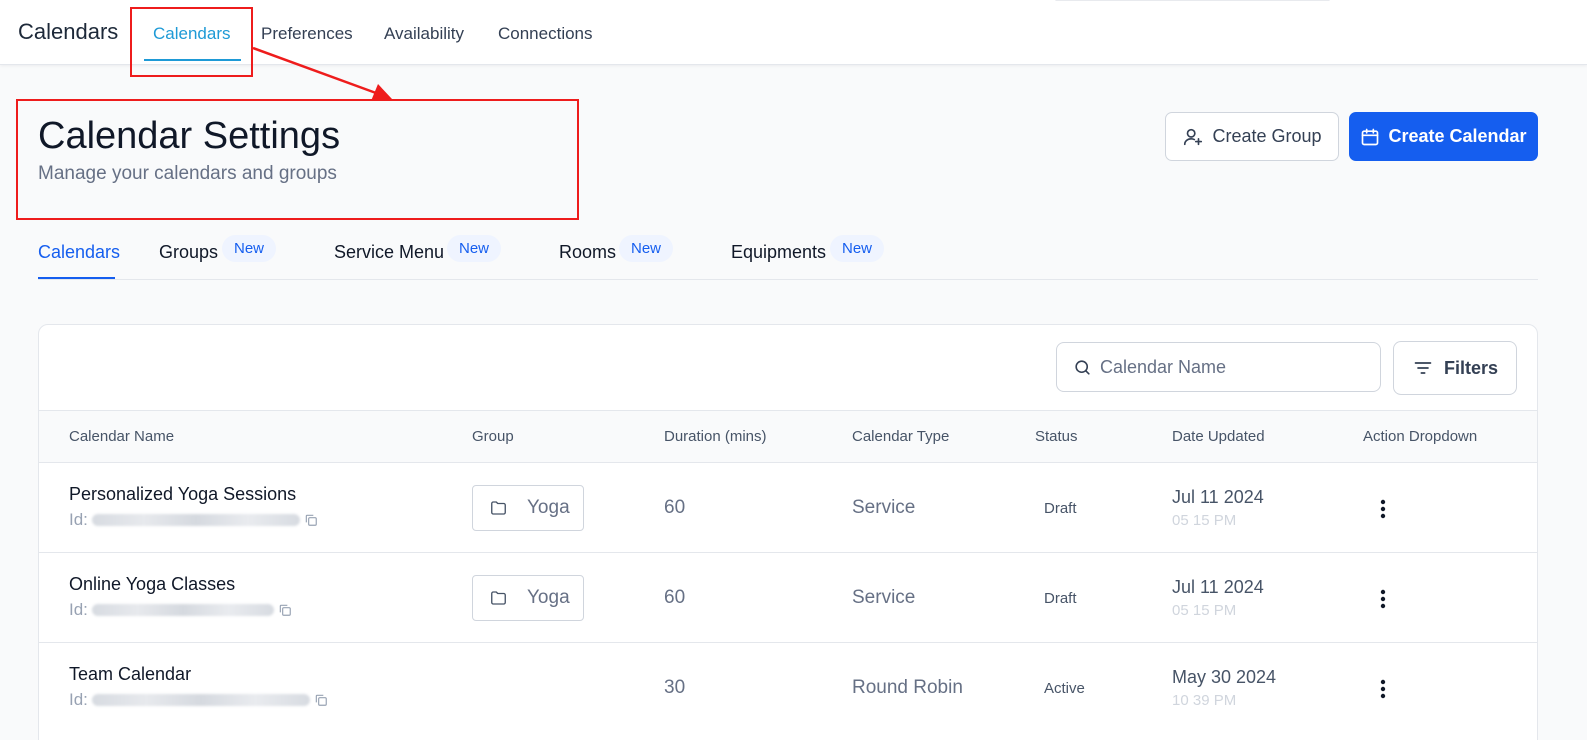 The width and height of the screenshot is (1587, 740). I want to click on create-calendar-button: Create Calendar, so click(1443, 136).